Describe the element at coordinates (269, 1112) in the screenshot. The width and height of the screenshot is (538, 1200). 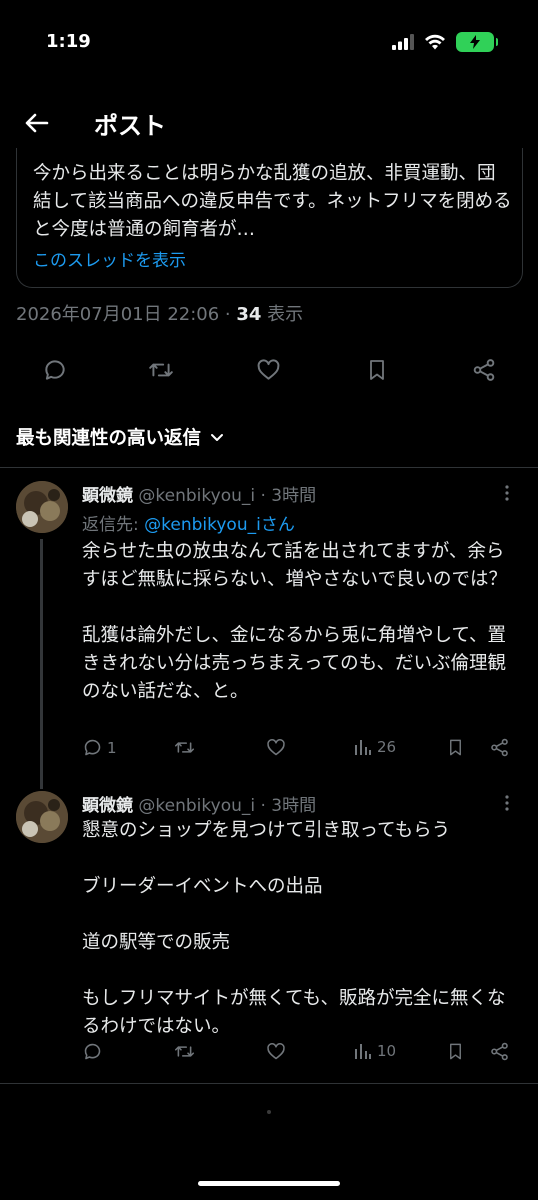
I see `loading-dot` at that location.